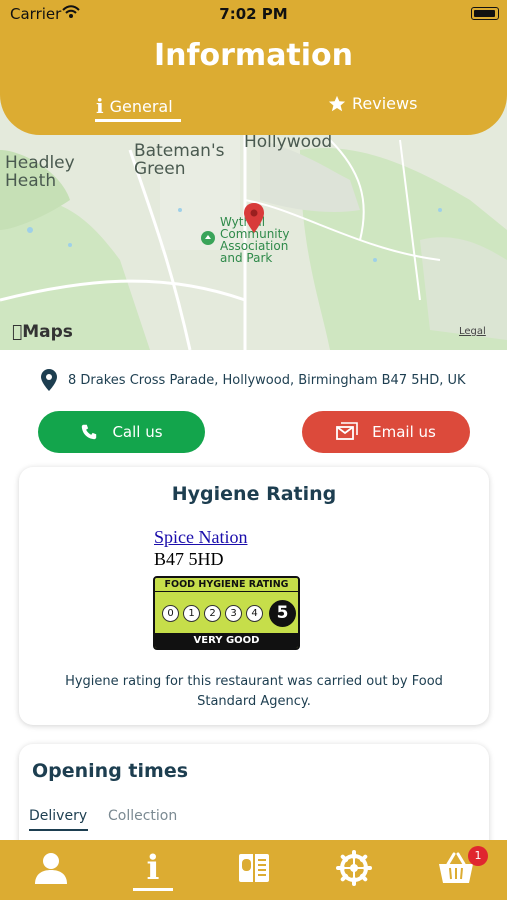 The image size is (507, 900). I want to click on nav-info: i, so click(153, 868).